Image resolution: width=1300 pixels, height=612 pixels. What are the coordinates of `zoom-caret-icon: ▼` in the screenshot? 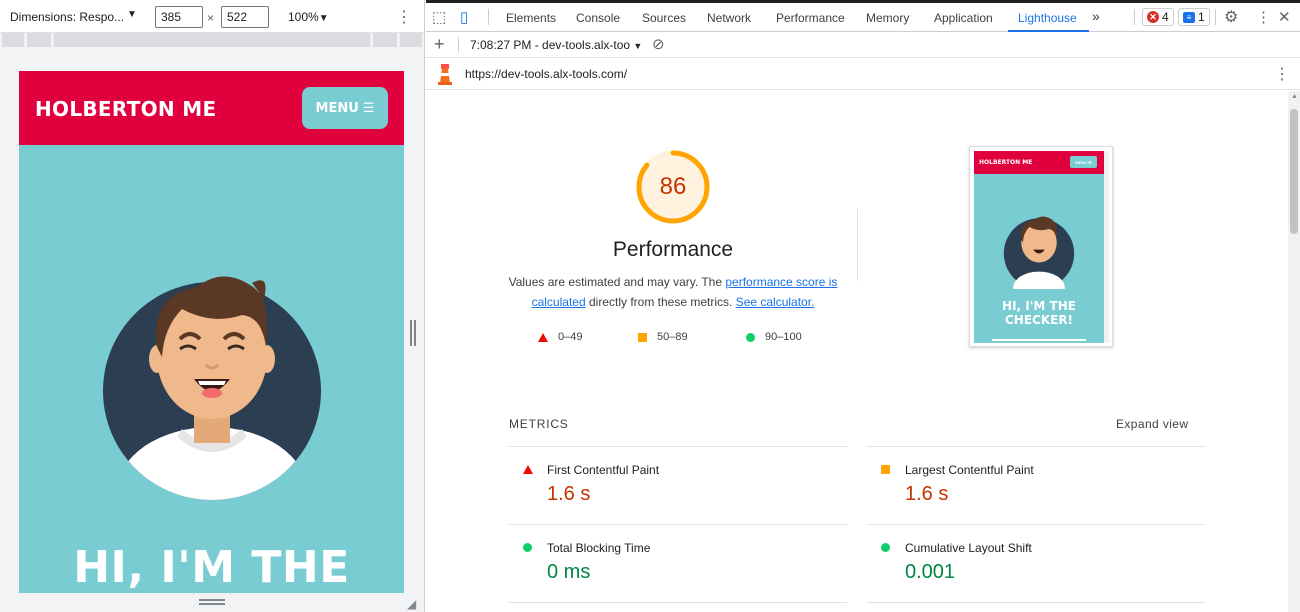 It's located at (323, 18).